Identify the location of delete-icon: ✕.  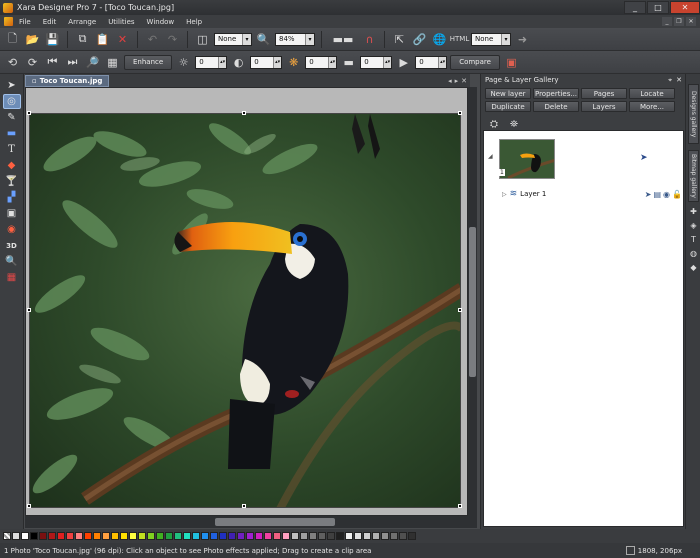
(122, 39).